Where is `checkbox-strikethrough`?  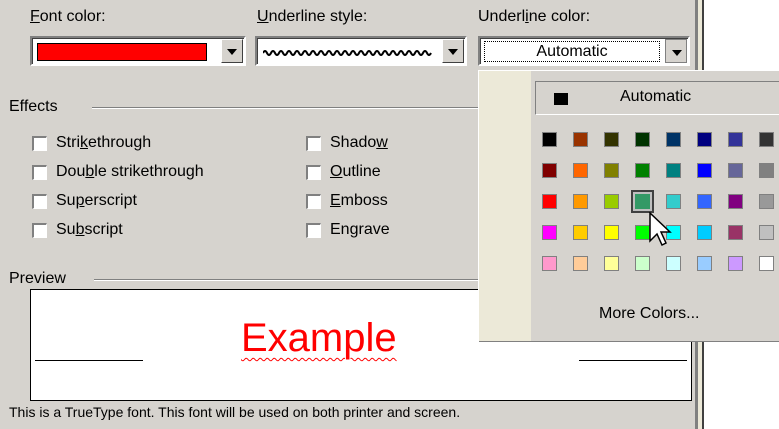 checkbox-strikethrough is located at coordinates (39, 143).